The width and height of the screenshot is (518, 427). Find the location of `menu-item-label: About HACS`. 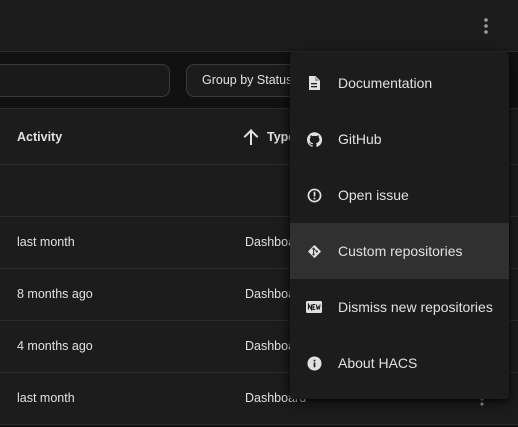

menu-item-label: About HACS is located at coordinates (378, 363).